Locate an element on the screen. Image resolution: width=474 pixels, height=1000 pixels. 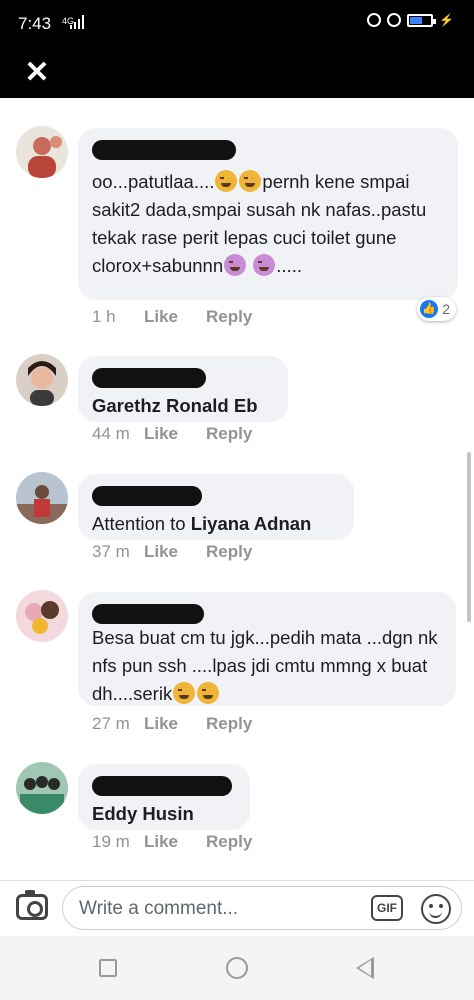
system-navigation-bar is located at coordinates (237, 968).